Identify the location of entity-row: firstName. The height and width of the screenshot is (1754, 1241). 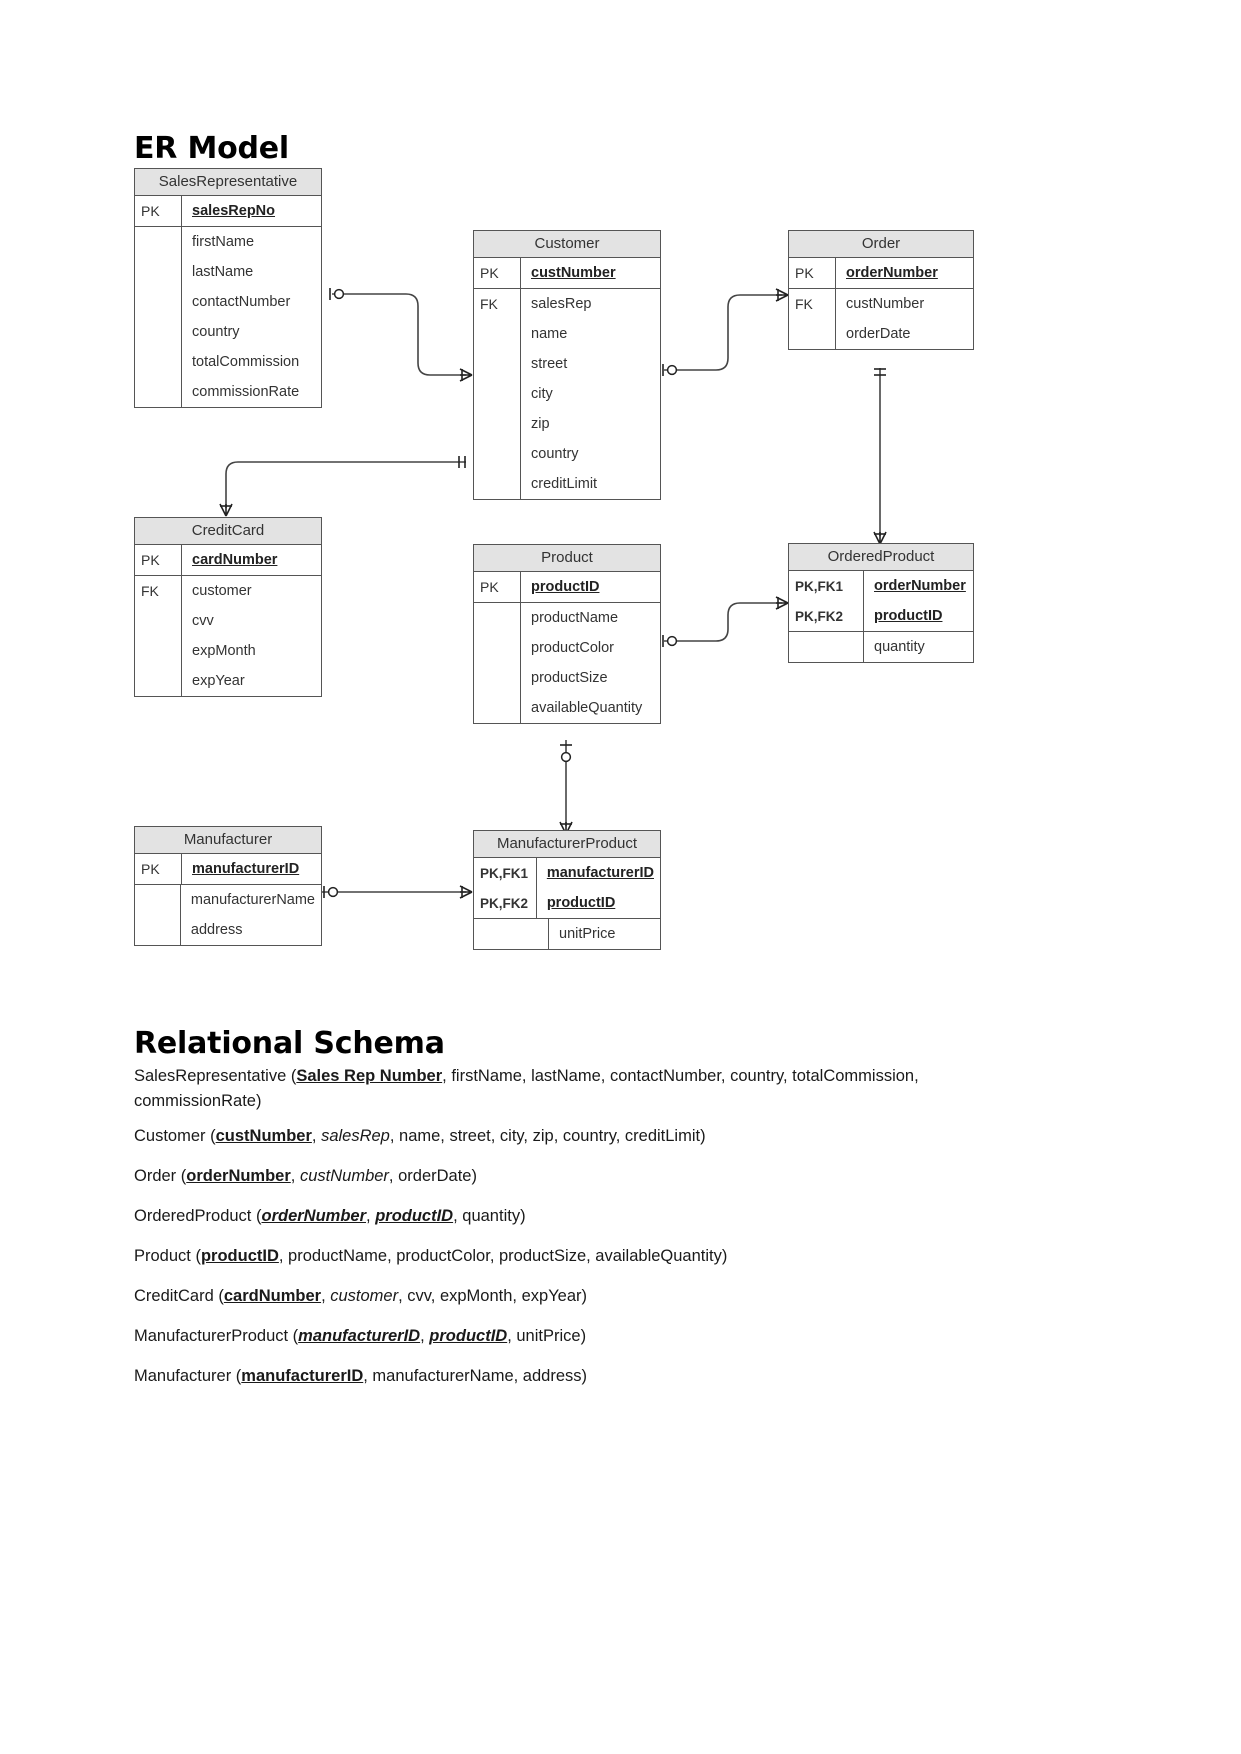
(228, 242).